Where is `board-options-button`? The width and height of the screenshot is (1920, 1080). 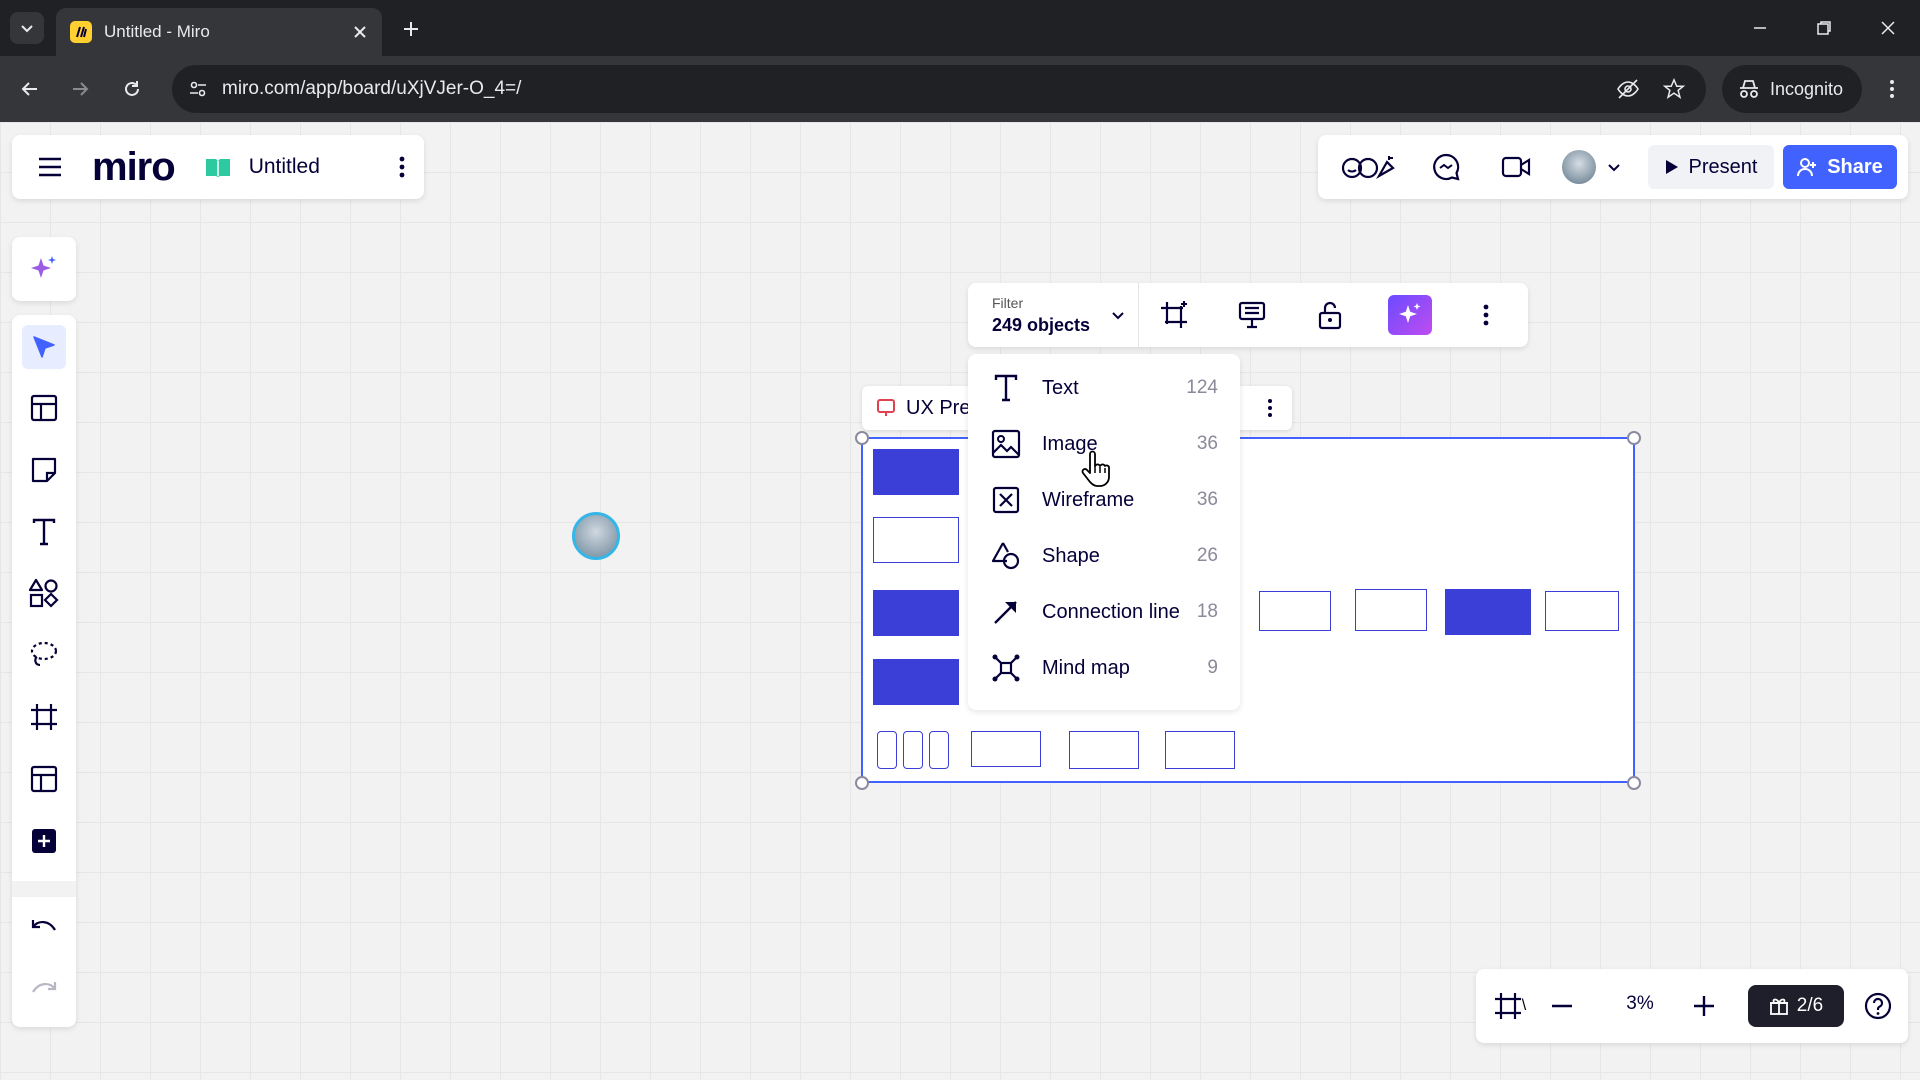 board-options-button is located at coordinates (402, 167).